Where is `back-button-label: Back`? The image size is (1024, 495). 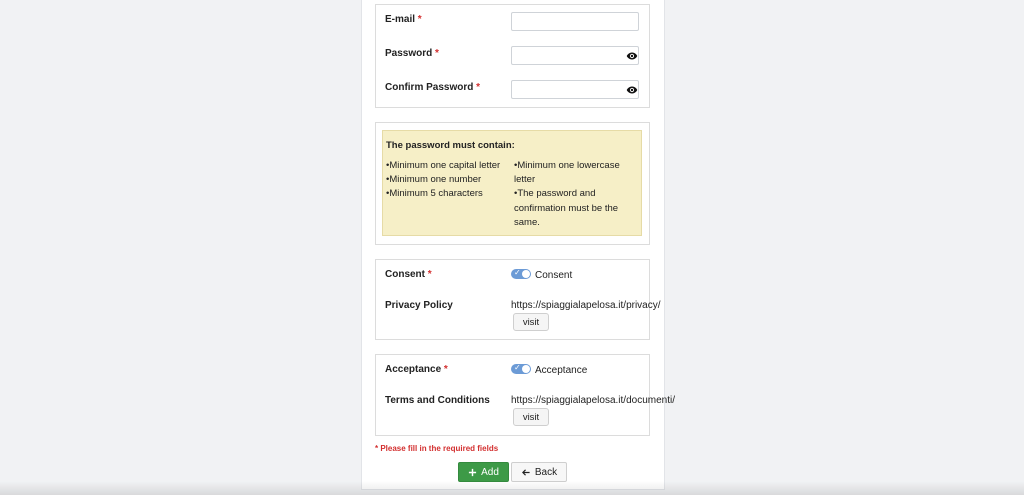
back-button-label: Back is located at coordinates (546, 472).